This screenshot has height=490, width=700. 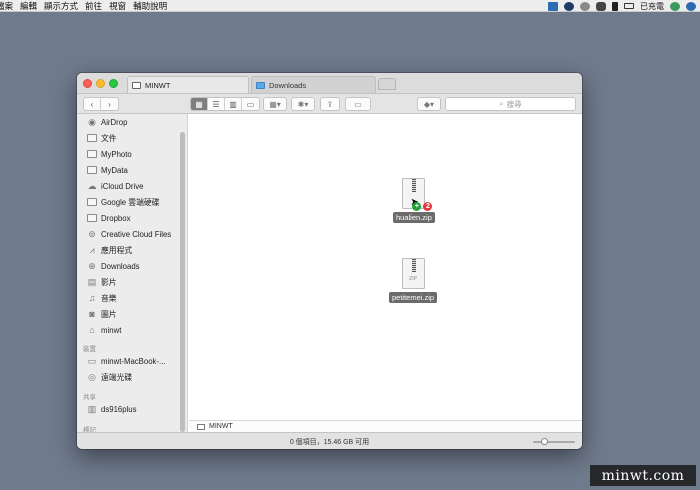 What do you see at coordinates (109, 377) in the screenshot?
I see `sidebar-item-remote-disc: ◎ 遠端光碟` at bounding box center [109, 377].